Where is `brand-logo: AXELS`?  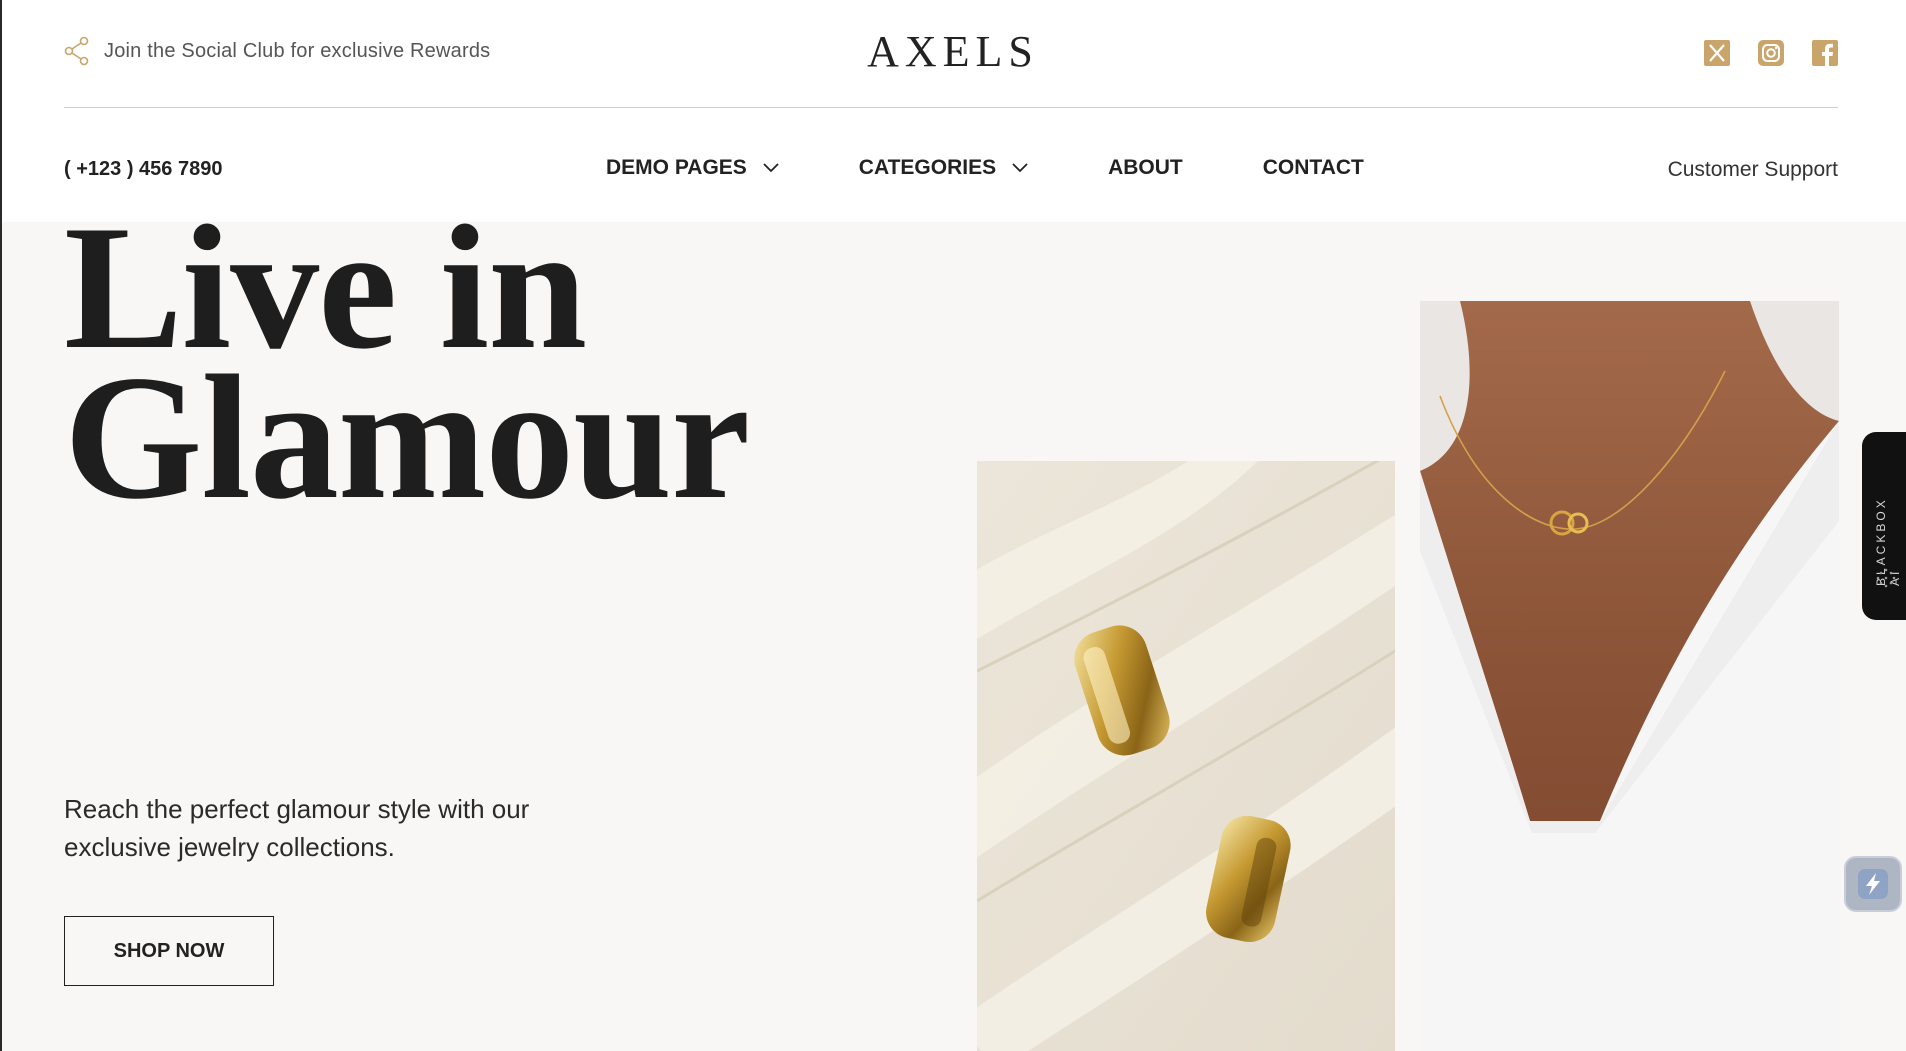
brand-logo: AXELS is located at coordinates (953, 51).